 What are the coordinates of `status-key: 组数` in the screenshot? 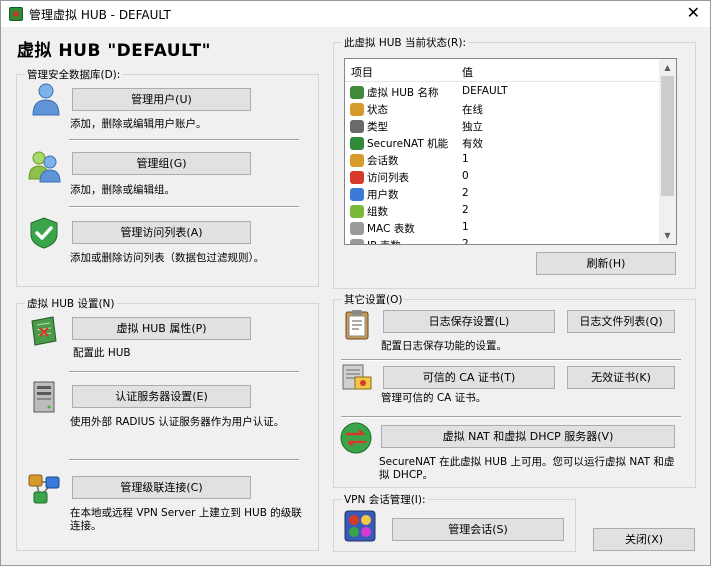 It's located at (377, 212).